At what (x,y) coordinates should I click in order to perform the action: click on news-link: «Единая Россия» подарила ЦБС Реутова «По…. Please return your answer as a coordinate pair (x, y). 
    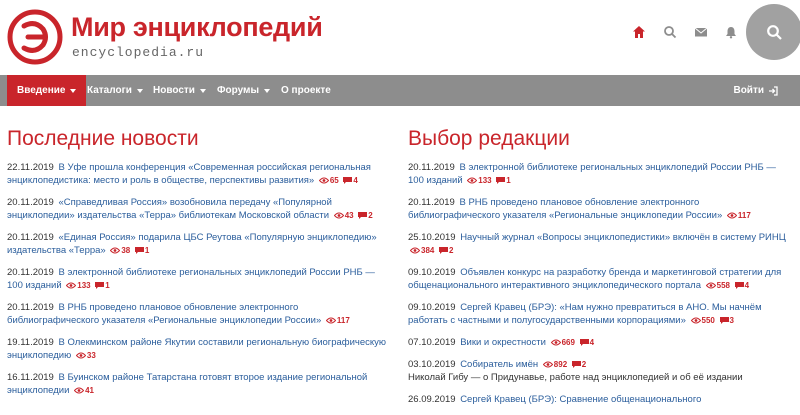
    Looking at the image, I should click on (192, 244).